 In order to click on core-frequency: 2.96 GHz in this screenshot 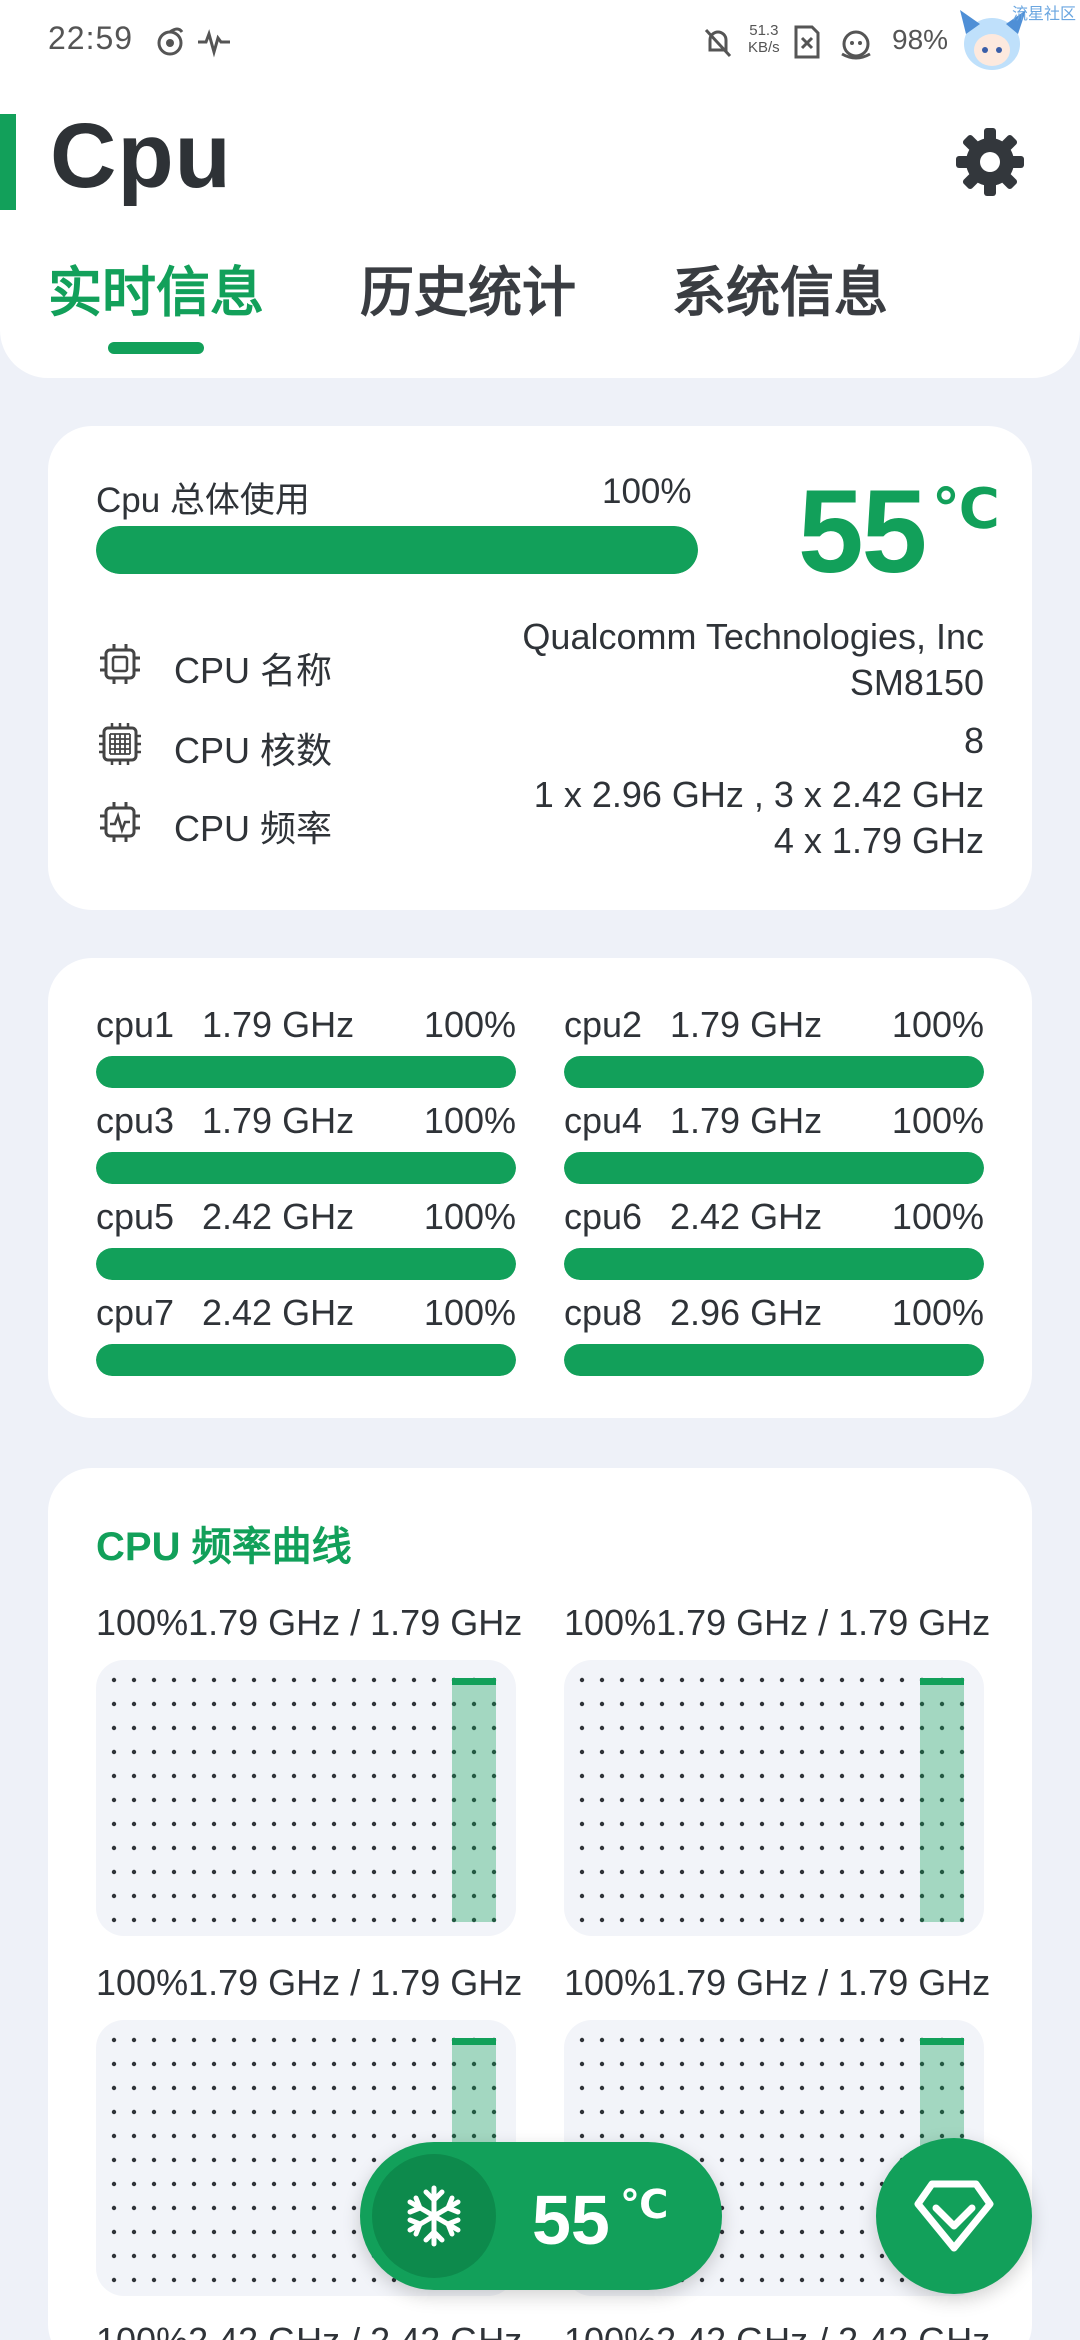, I will do `click(746, 1312)`.